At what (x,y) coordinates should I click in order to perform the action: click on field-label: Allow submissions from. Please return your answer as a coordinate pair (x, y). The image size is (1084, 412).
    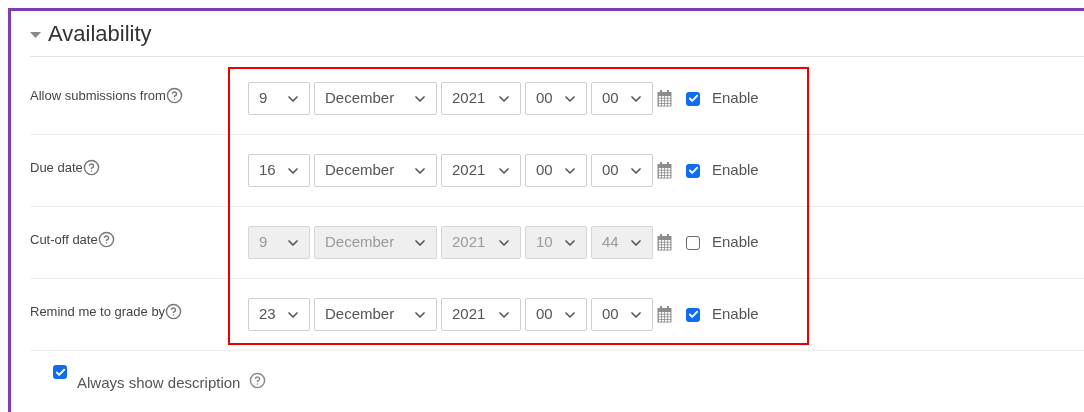
    Looking at the image, I should click on (98, 95).